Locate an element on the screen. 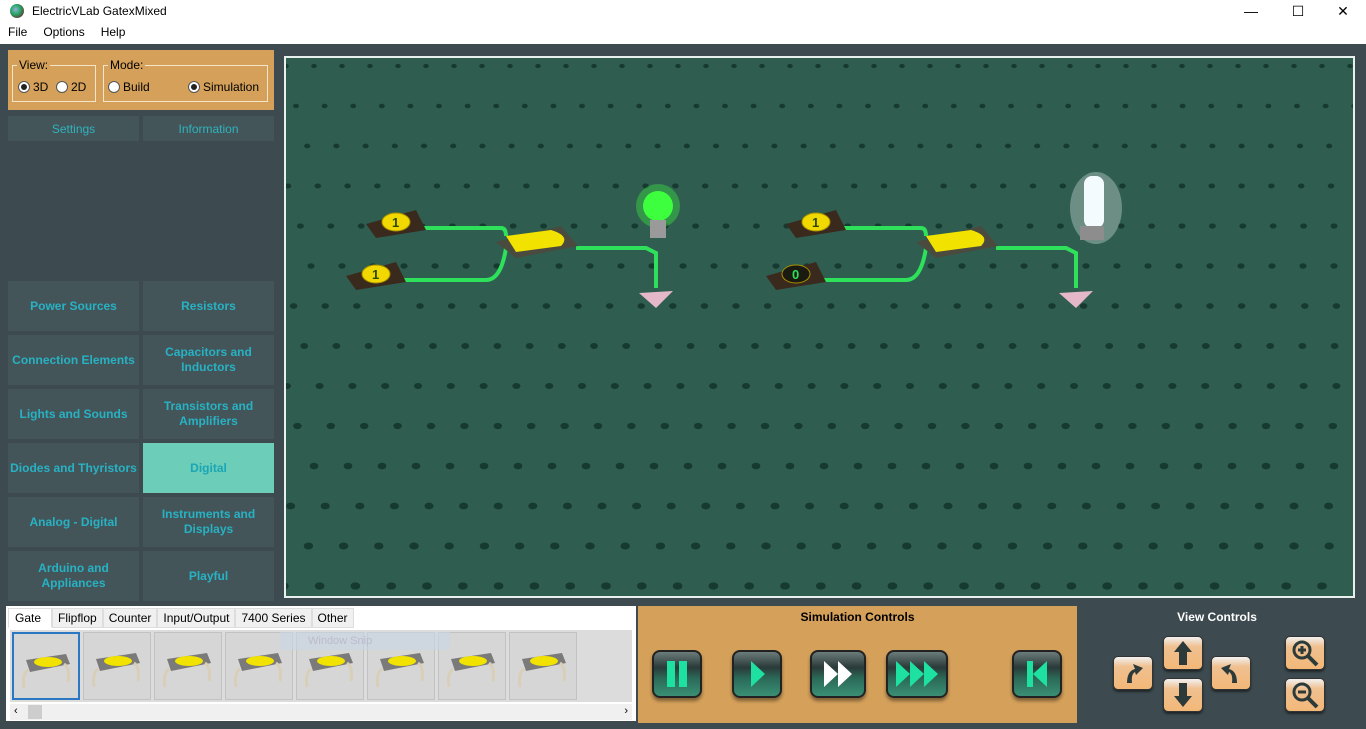  reset-button is located at coordinates (1037, 674).